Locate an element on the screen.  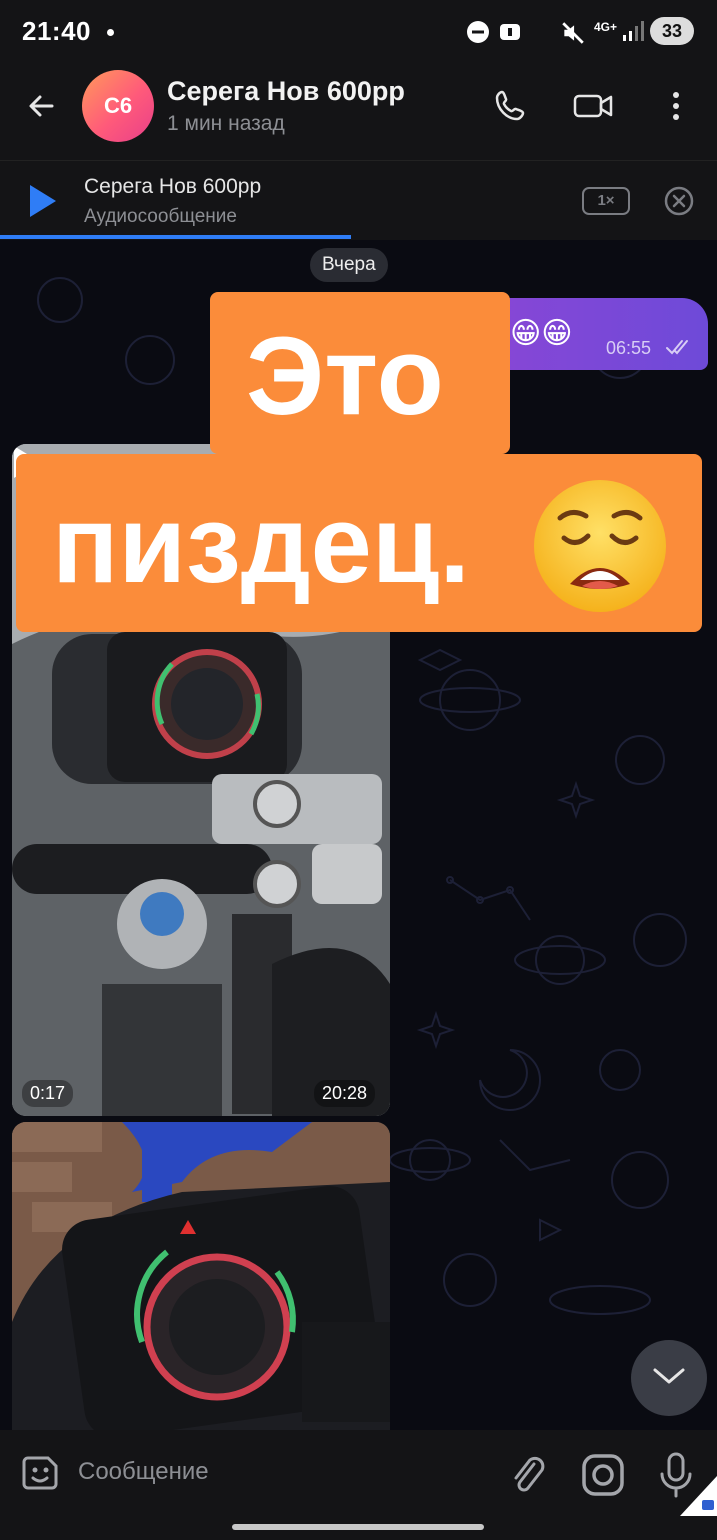
message-emoji: 😁😁 is located at coordinates (541, 333).